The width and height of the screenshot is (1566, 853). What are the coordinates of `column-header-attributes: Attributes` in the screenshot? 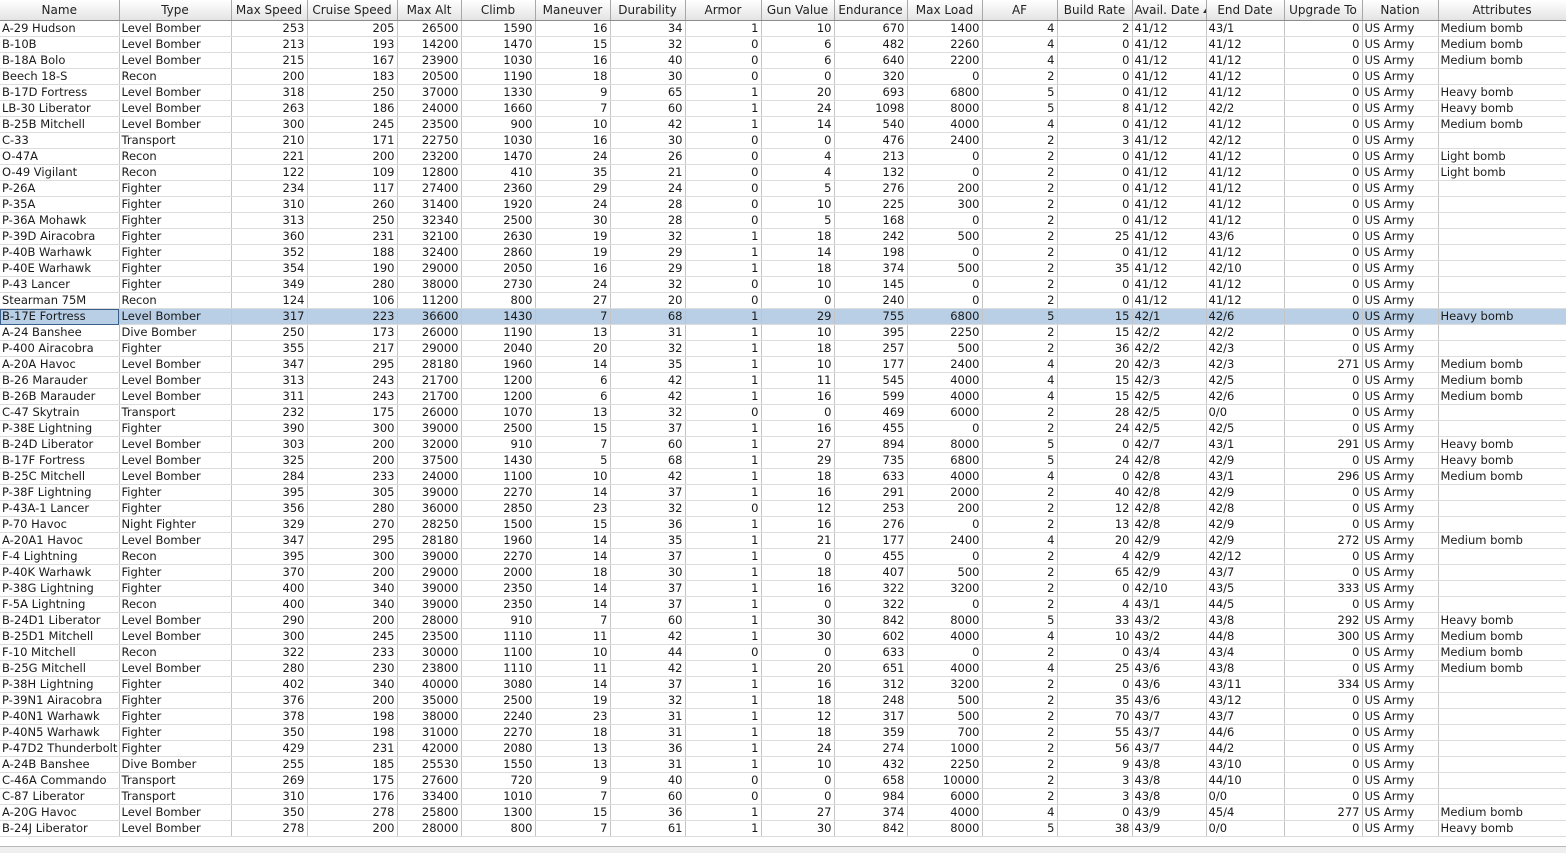 It's located at (1502, 10).